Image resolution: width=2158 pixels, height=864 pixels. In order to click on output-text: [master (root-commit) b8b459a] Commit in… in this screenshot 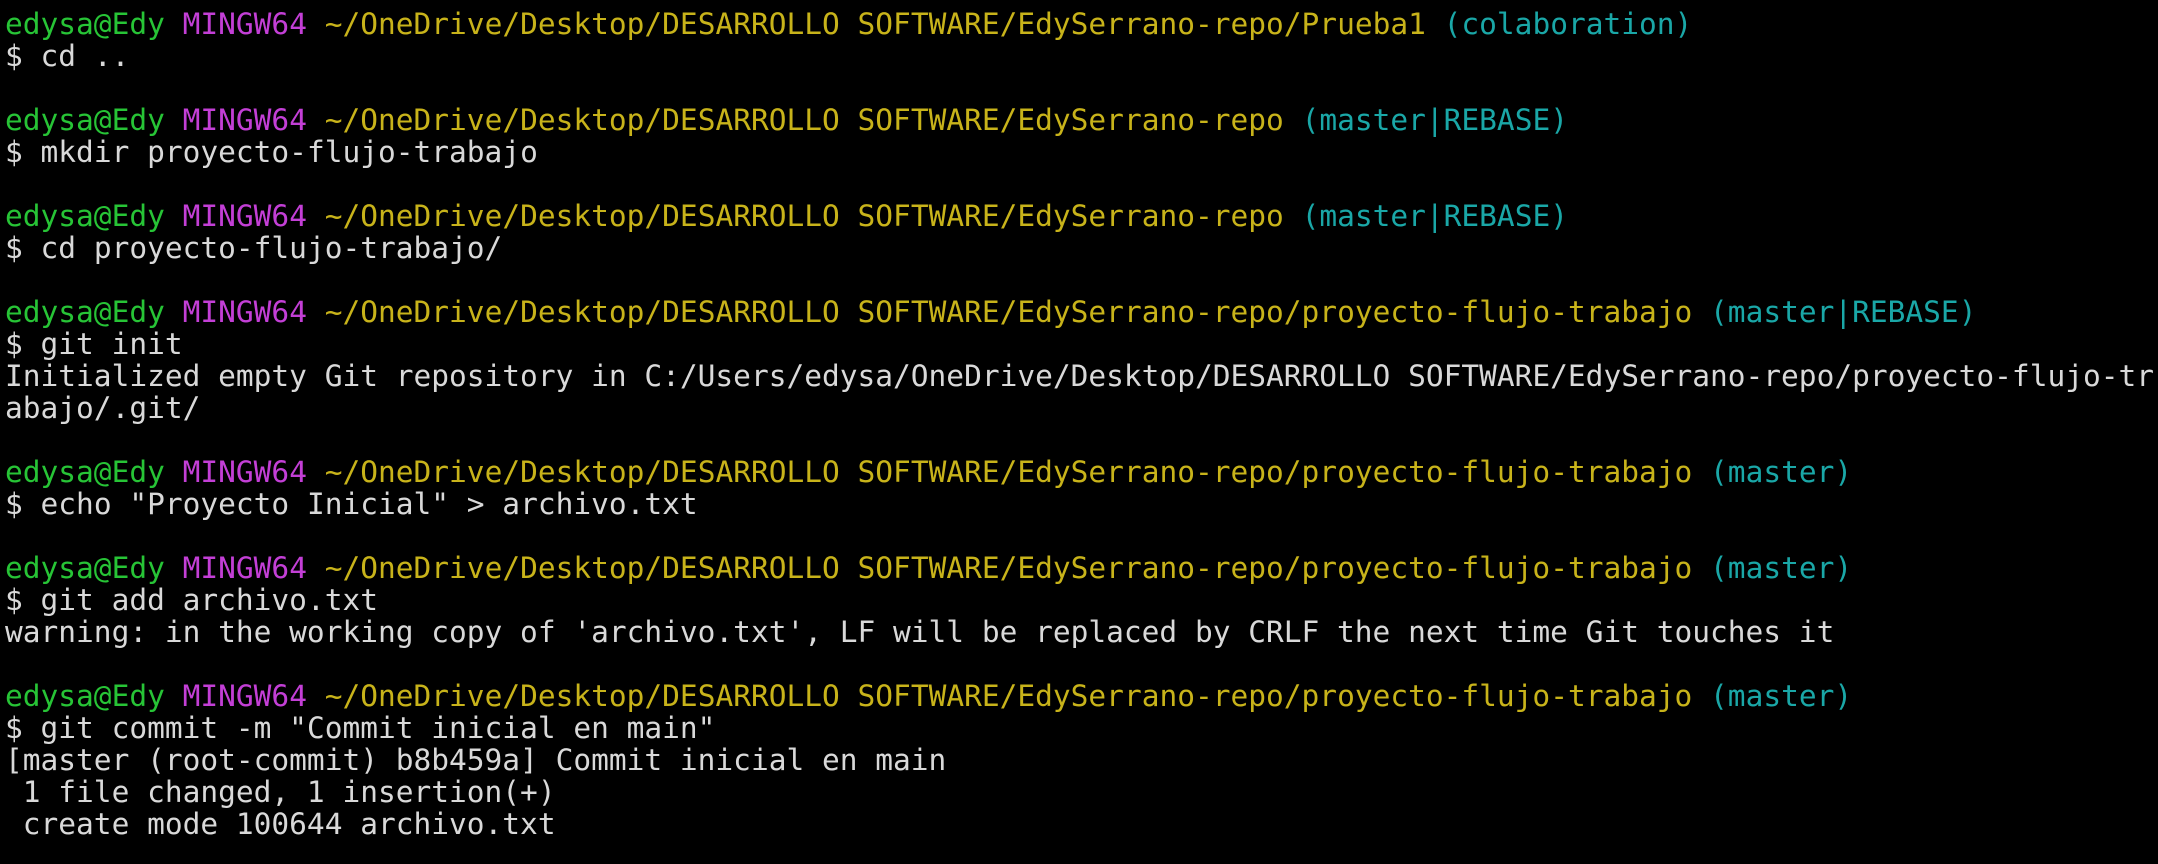, I will do `click(476, 760)`.